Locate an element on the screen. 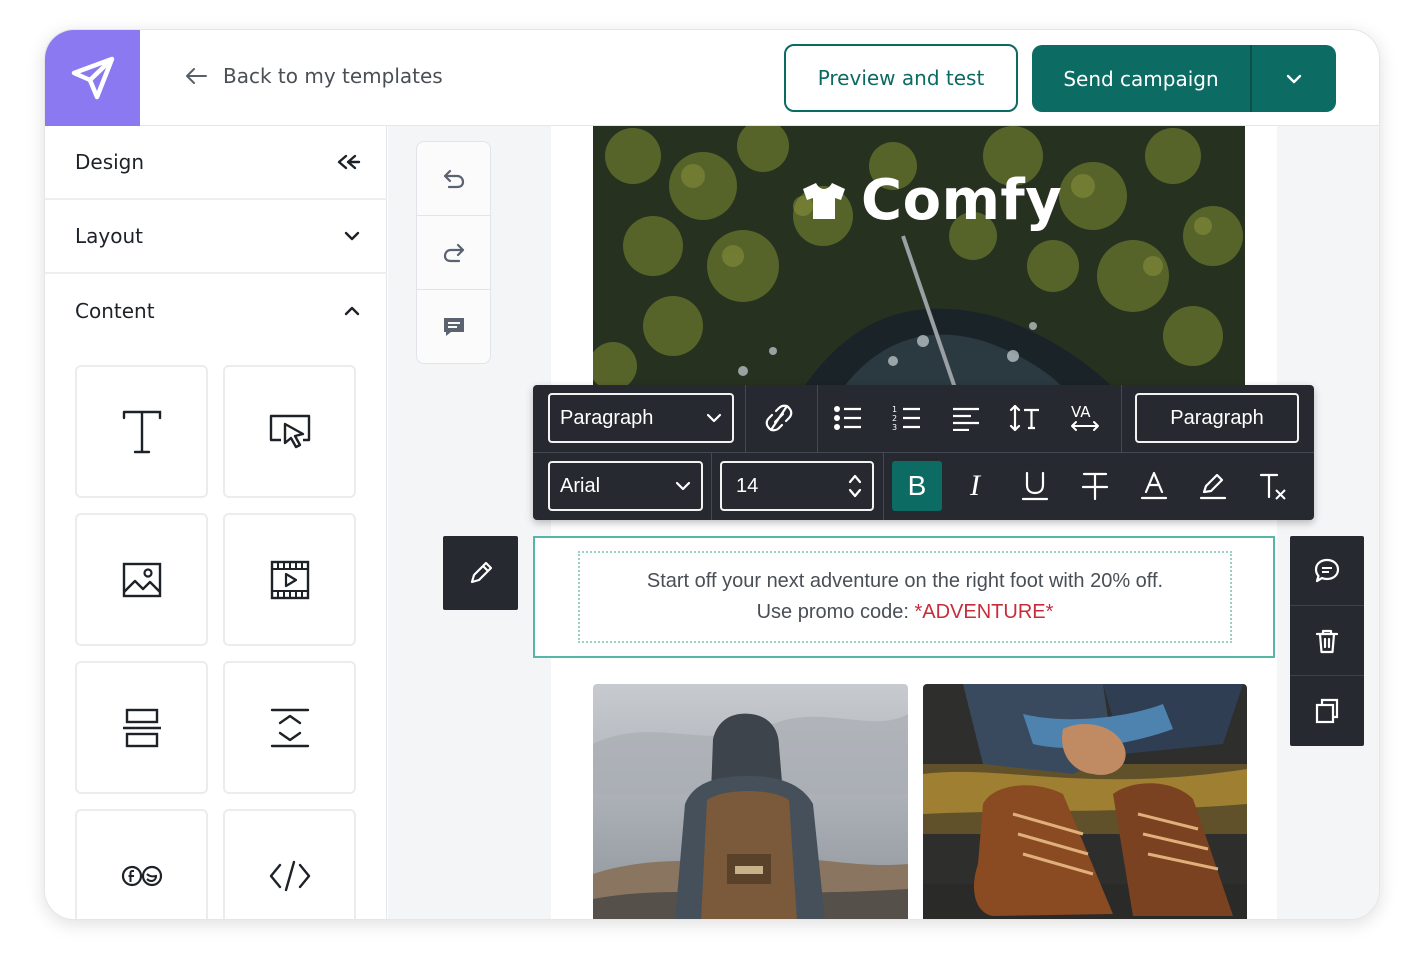 The image size is (1424, 965). paragraph-style-button: Paragraph is located at coordinates (1217, 418).